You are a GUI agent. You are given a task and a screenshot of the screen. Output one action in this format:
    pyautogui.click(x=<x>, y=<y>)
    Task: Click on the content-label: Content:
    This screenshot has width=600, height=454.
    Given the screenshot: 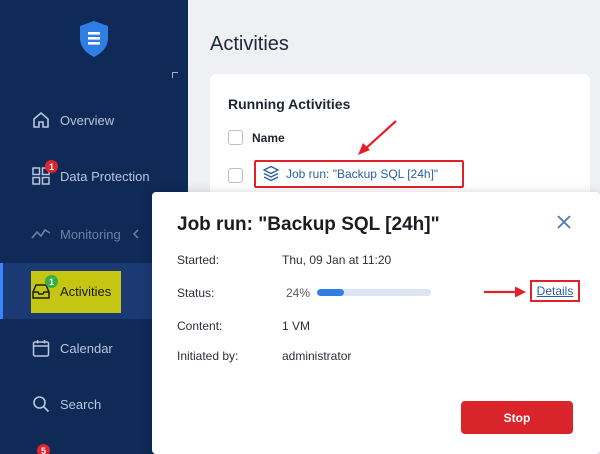 What is the action you would take?
    pyautogui.click(x=200, y=326)
    